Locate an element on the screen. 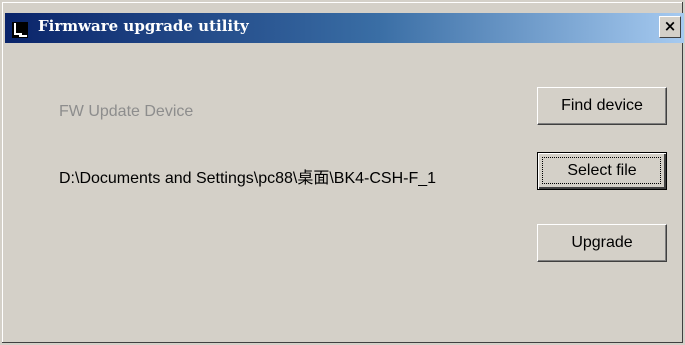 The width and height of the screenshot is (685, 345). select-file-button: Select file is located at coordinates (602, 171).